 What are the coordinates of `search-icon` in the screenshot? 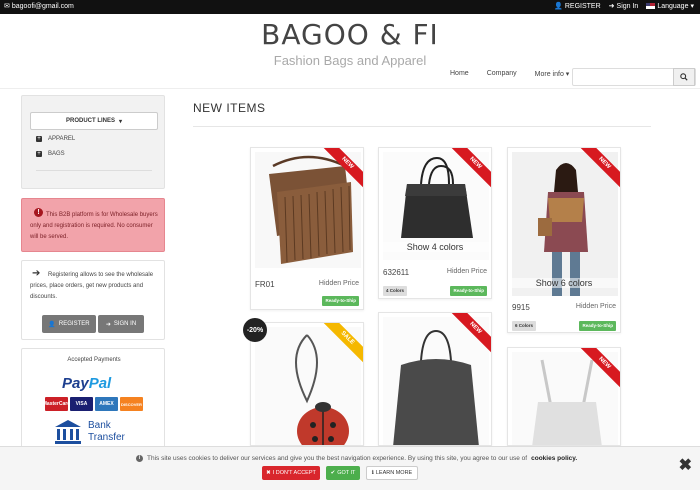 It's located at (684, 77).